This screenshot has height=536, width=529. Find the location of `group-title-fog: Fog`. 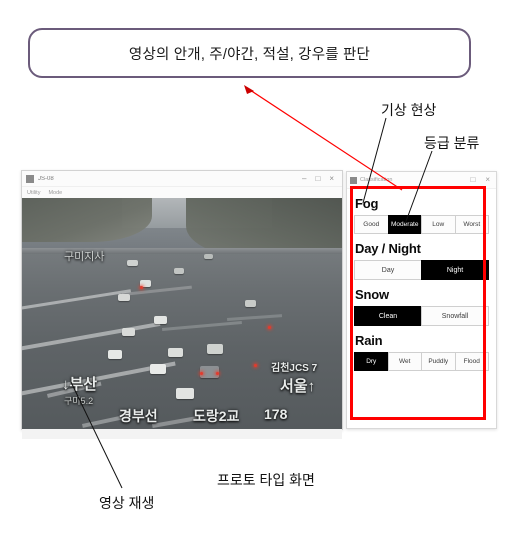

group-title-fog: Fog is located at coordinates (367, 203).